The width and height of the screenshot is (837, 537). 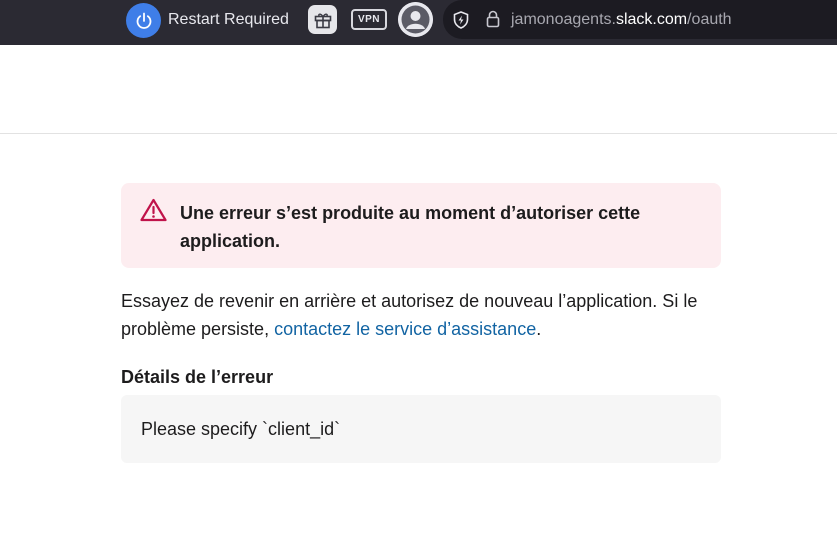 I want to click on lock-icon, so click(x=493, y=19).